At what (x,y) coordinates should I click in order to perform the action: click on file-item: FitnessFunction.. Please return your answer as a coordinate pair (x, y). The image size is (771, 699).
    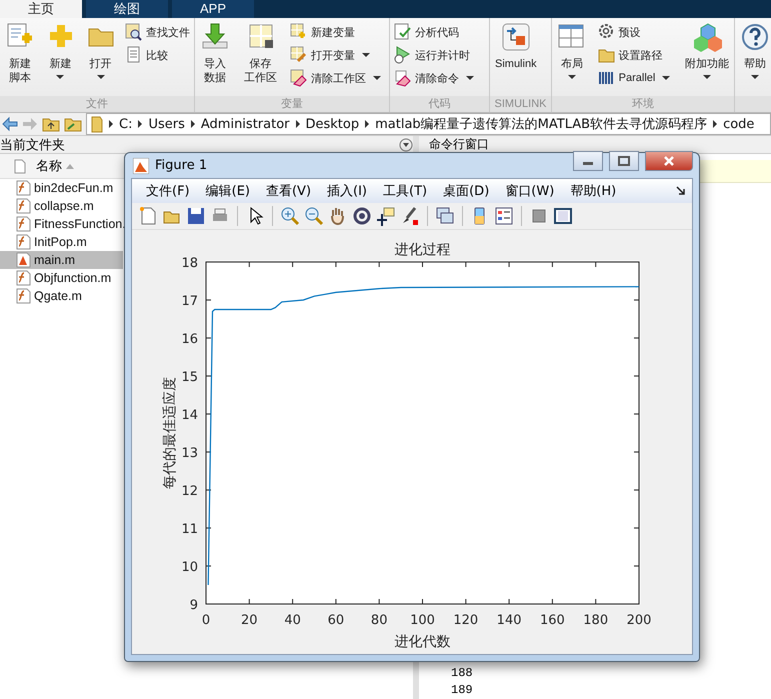
    Looking at the image, I should click on (61, 224).